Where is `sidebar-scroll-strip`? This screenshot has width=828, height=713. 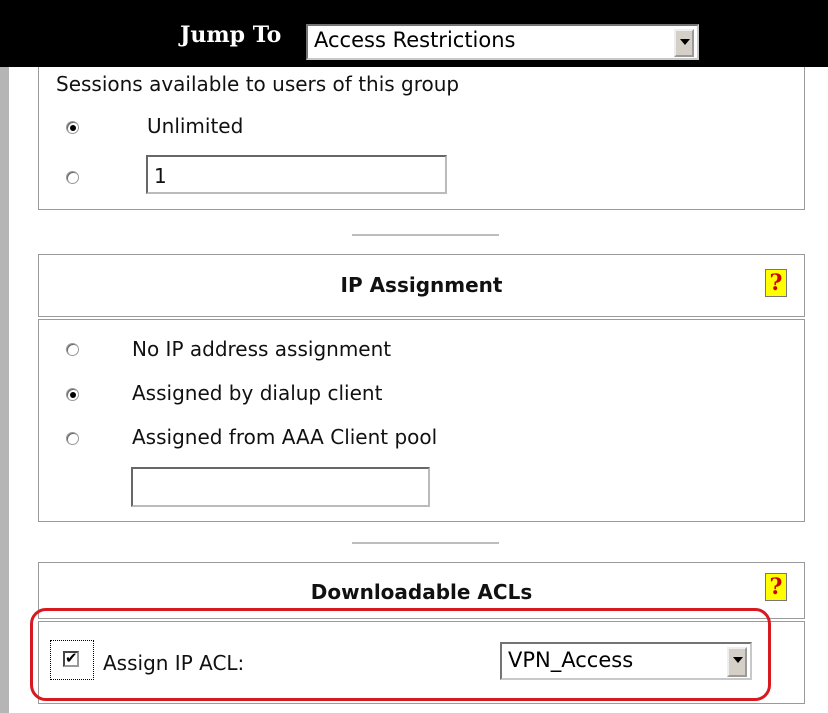 sidebar-scroll-strip is located at coordinates (4, 390).